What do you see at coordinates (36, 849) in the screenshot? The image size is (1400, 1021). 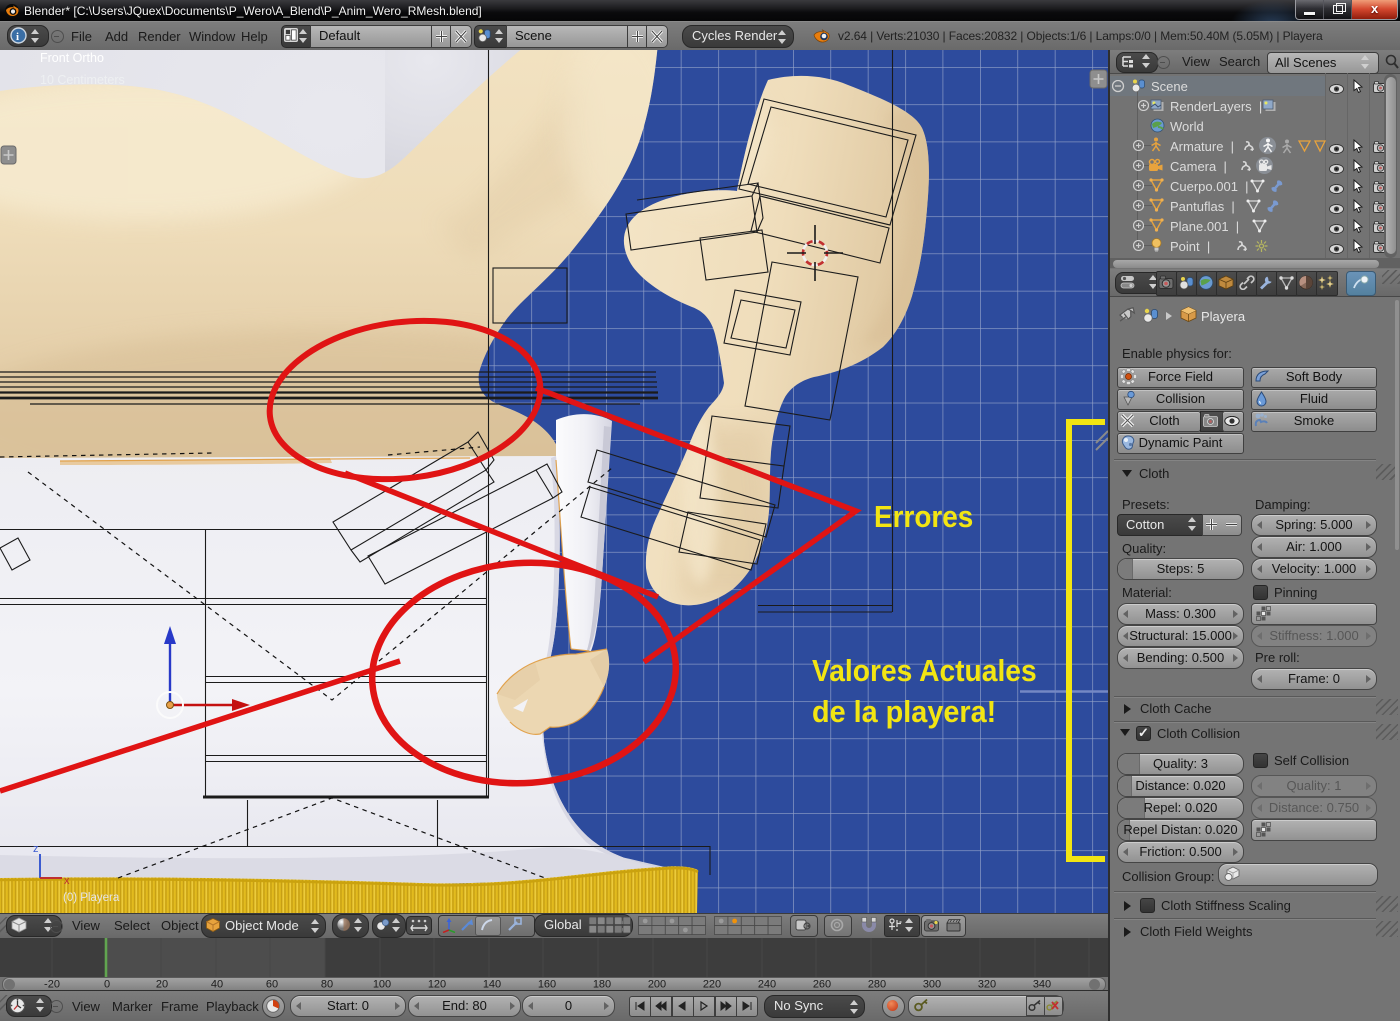 I see `svg-text: z` at bounding box center [36, 849].